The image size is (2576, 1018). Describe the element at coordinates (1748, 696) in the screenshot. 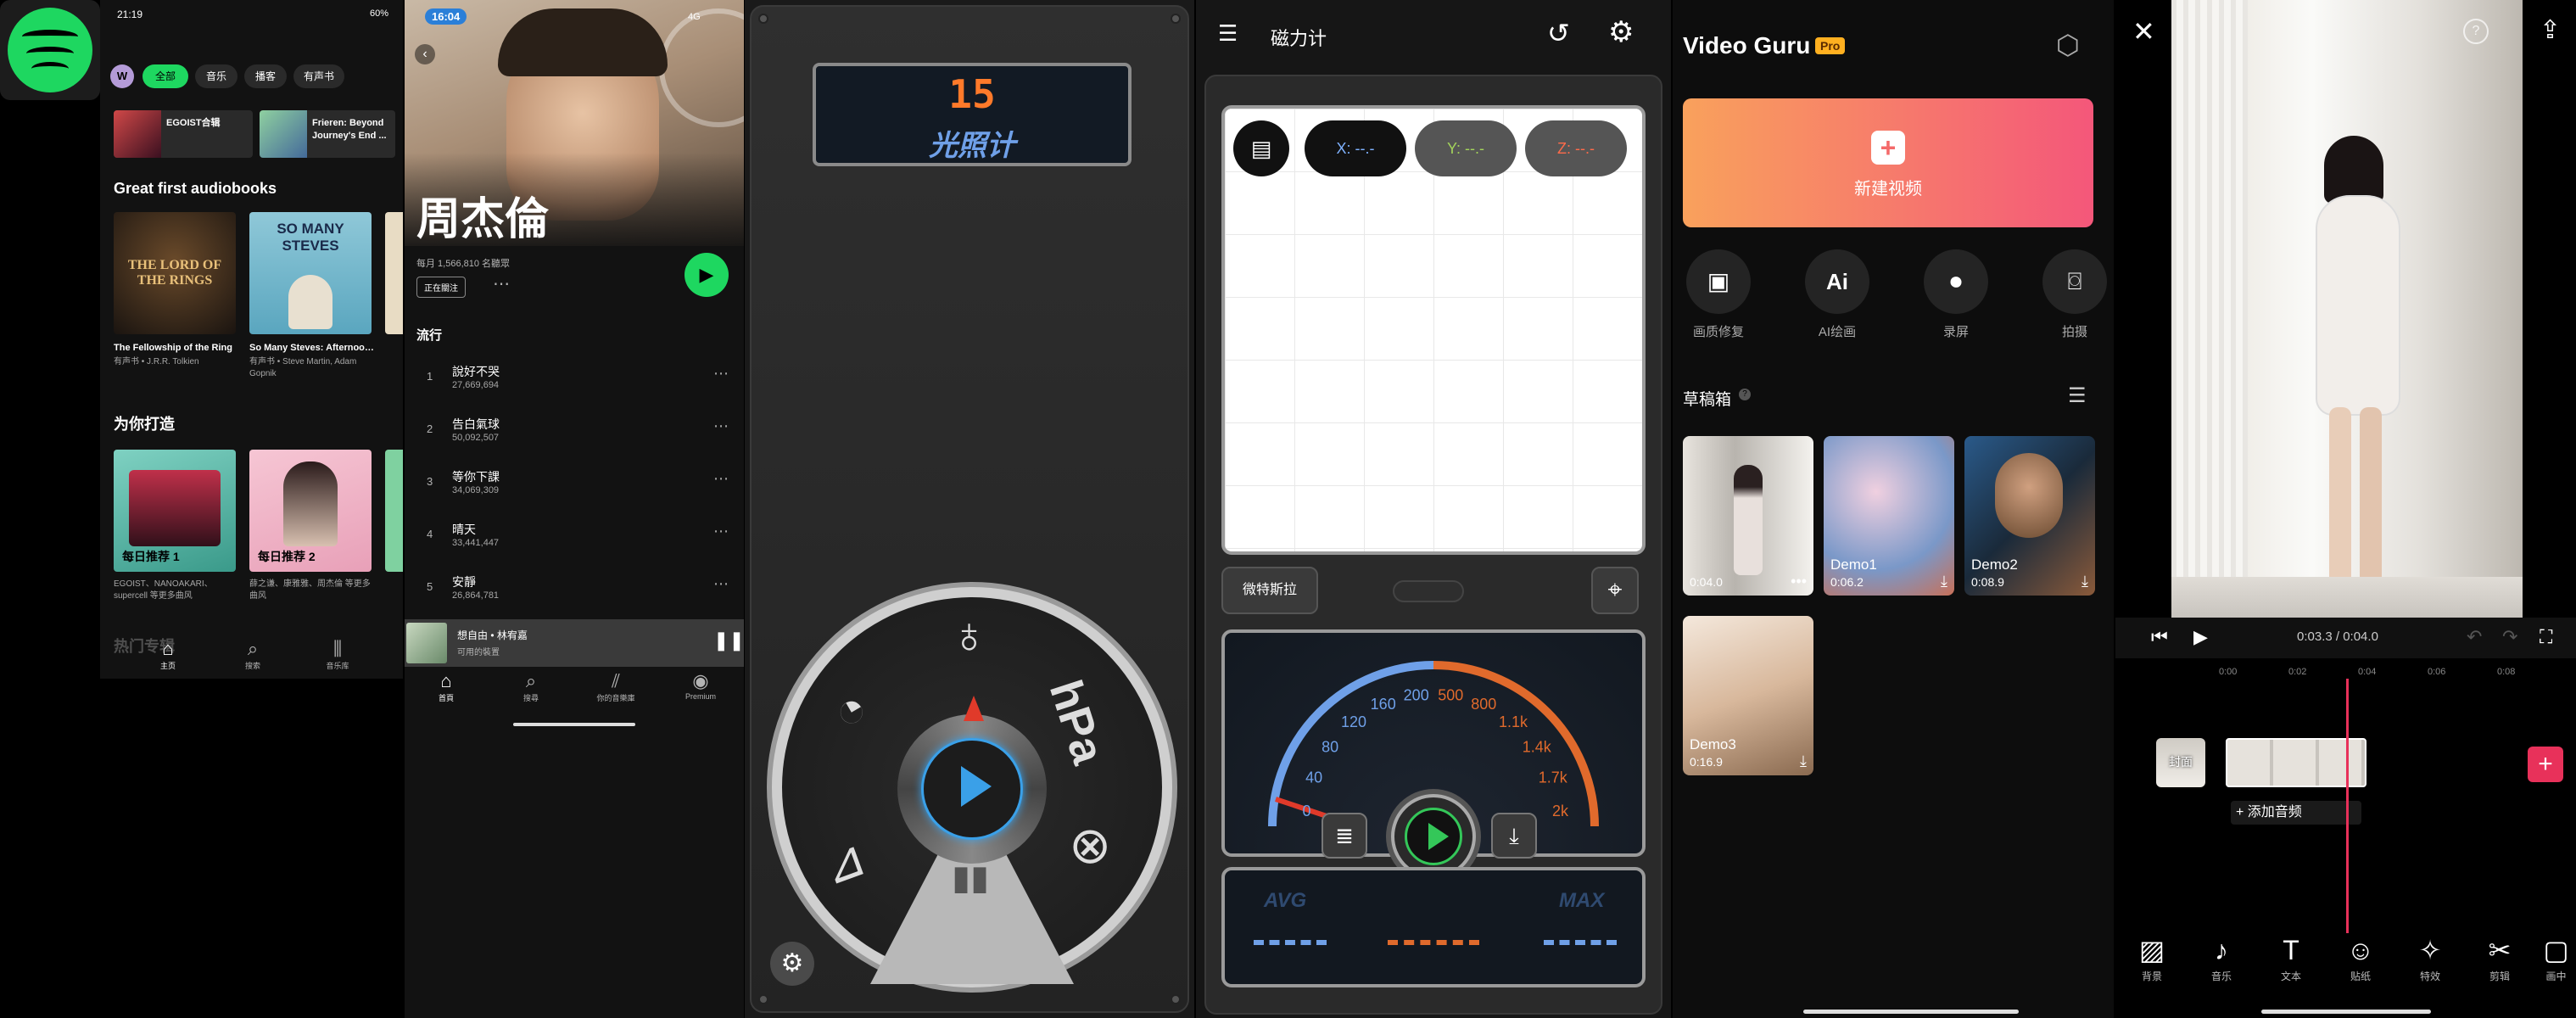

I see `draft-card: Demo3 0:16.9 ⤓` at that location.